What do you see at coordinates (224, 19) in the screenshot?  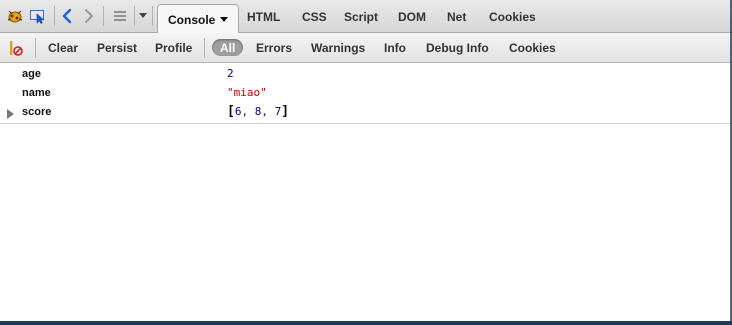 I see `chevron-down-icon` at bounding box center [224, 19].